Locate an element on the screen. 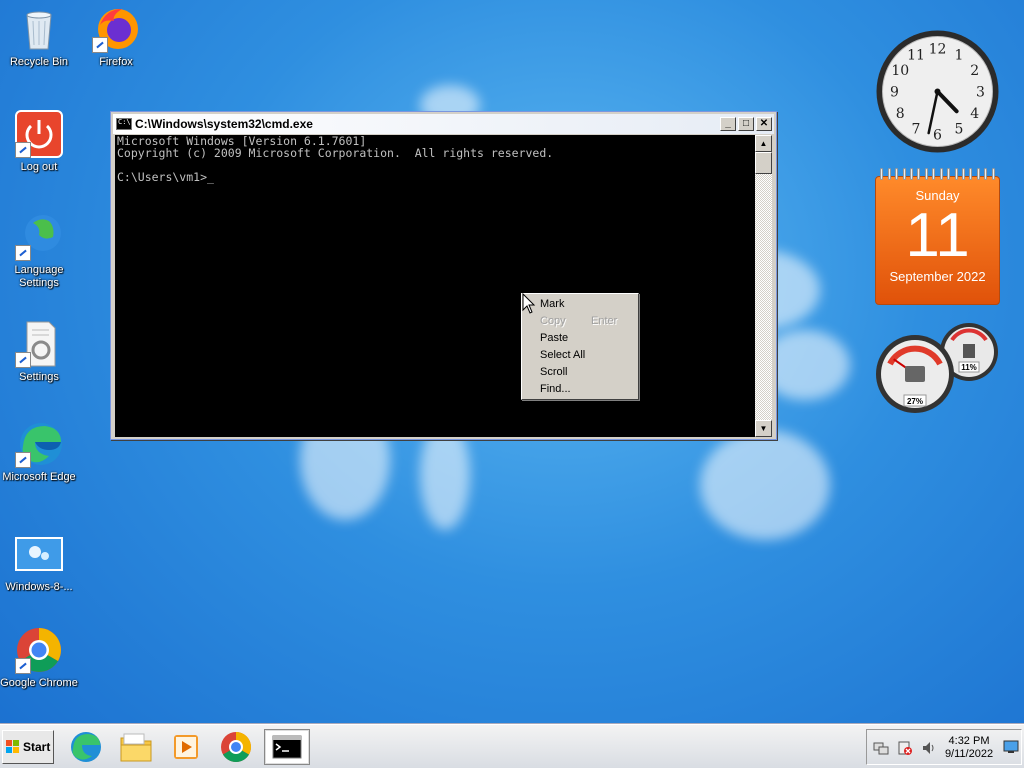 Image resolution: width=1024 pixels, height=768 pixels. scroll-up-button: ▲ is located at coordinates (763, 143).